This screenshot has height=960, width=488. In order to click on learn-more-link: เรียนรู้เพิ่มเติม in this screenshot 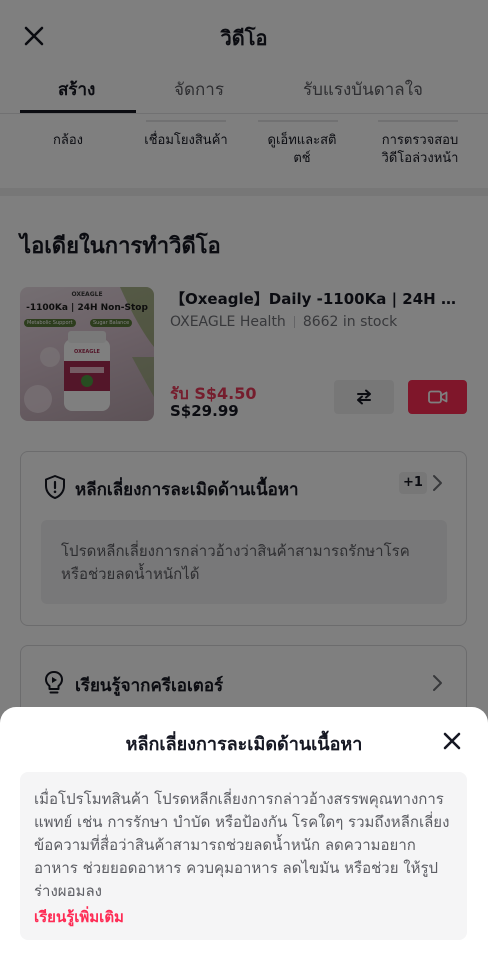, I will do `click(243, 917)`.